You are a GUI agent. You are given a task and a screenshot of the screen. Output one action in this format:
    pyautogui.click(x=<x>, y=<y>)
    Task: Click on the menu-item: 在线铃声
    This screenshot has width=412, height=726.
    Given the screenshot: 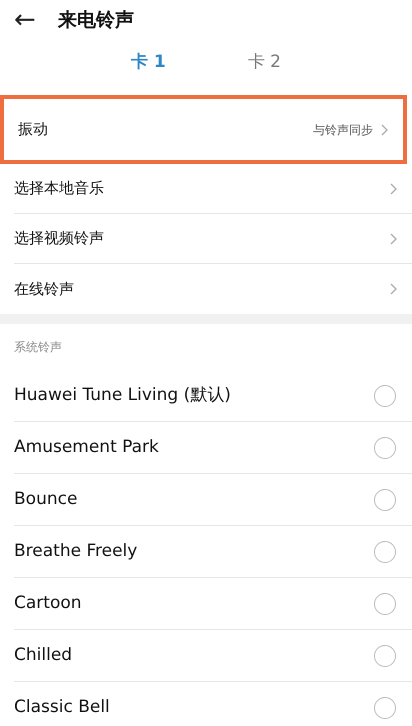 What is the action you would take?
    pyautogui.click(x=198, y=289)
    